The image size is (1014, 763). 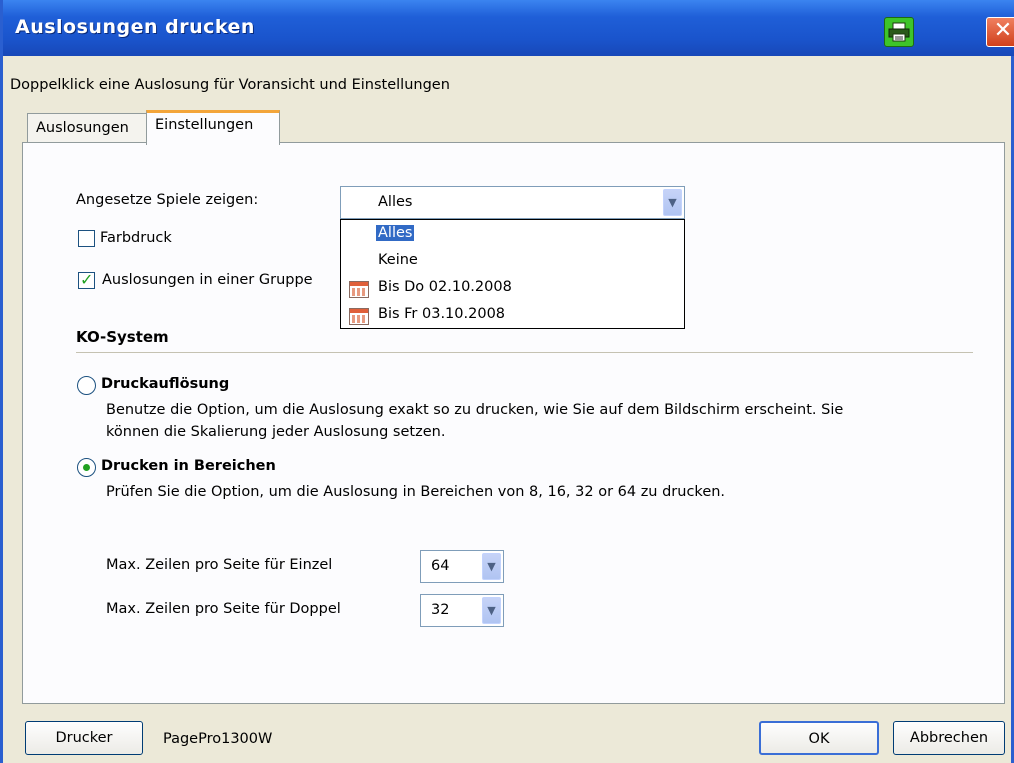 What do you see at coordinates (512, 288) in the screenshot?
I see `dropdown-option: Bis Do 02.10.2008` at bounding box center [512, 288].